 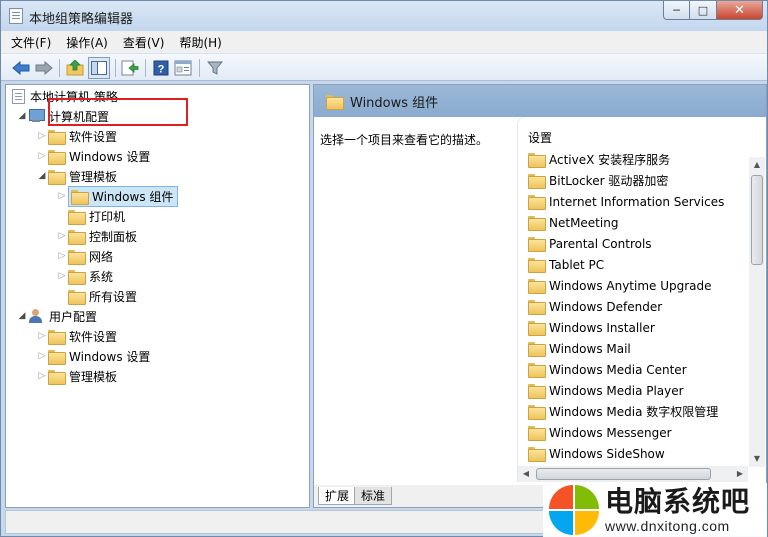 What do you see at coordinates (602, 327) in the screenshot?
I see `list-item-label: Windows Installer` at bounding box center [602, 327].